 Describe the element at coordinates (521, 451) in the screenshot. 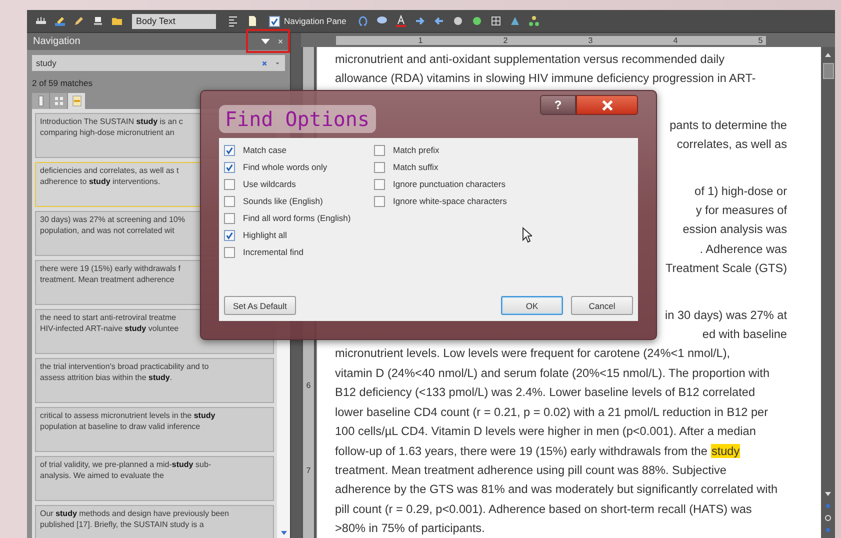

I see `document-text: follow-up of 1.63 years, there were 19 (15%) early withdrawals from the` at that location.